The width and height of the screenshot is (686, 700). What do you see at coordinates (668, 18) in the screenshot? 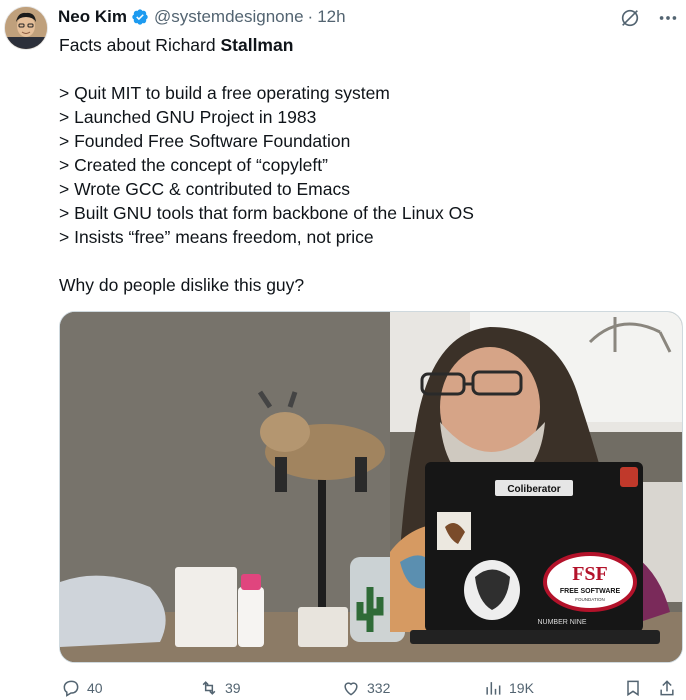
I see `more-icon` at bounding box center [668, 18].